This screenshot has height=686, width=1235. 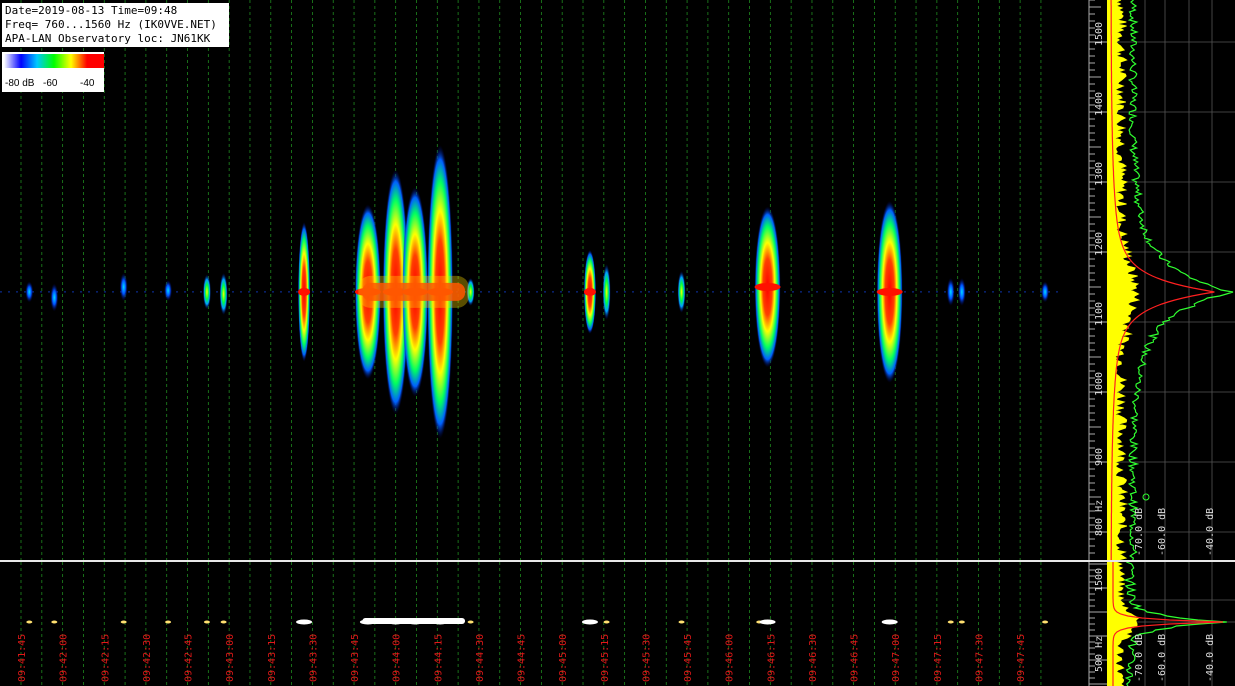 What do you see at coordinates (1162, 658) in the screenshot?
I see `bottom-db-label: -60.0 dB` at bounding box center [1162, 658].